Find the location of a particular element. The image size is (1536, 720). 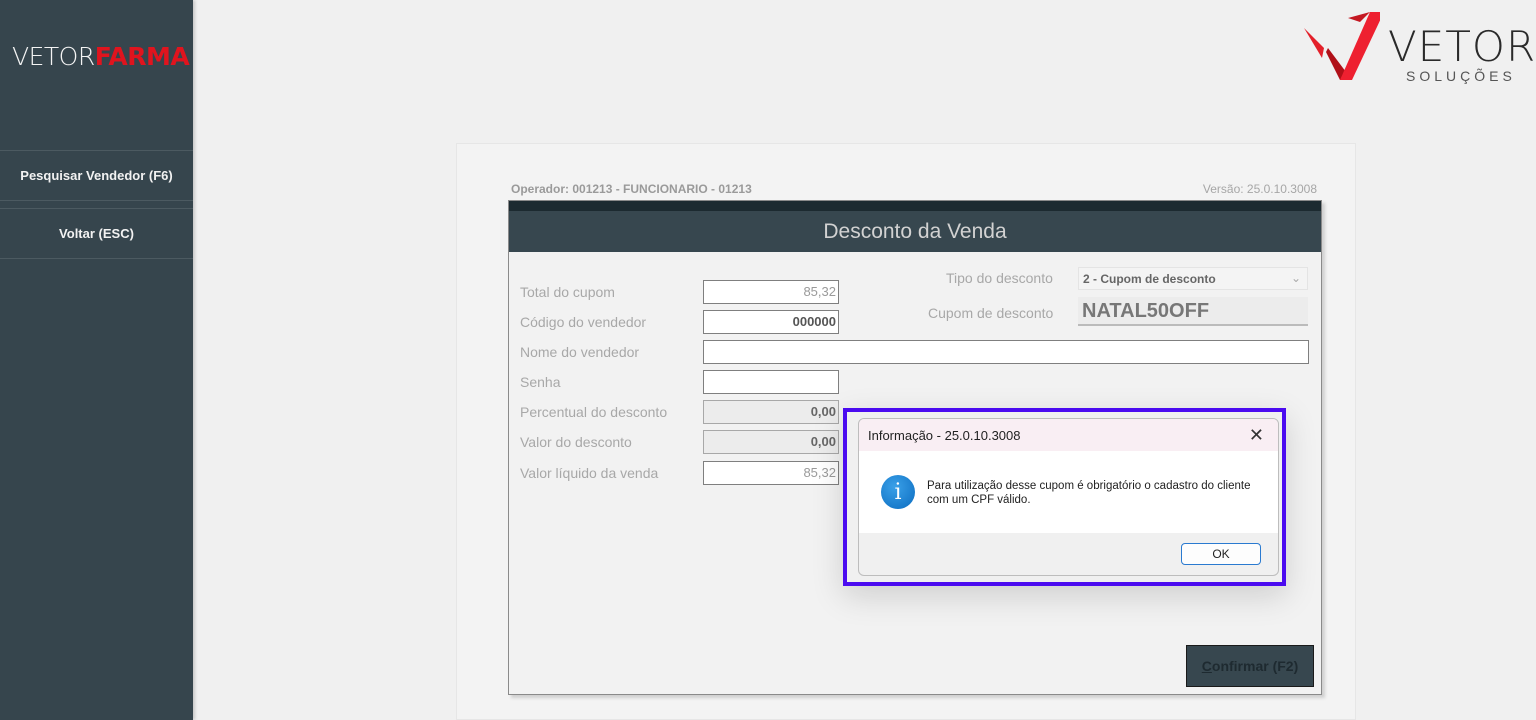

vetor-solucoes-logo: VETOR SOLUÇÕES is located at coordinates (1417, 48).